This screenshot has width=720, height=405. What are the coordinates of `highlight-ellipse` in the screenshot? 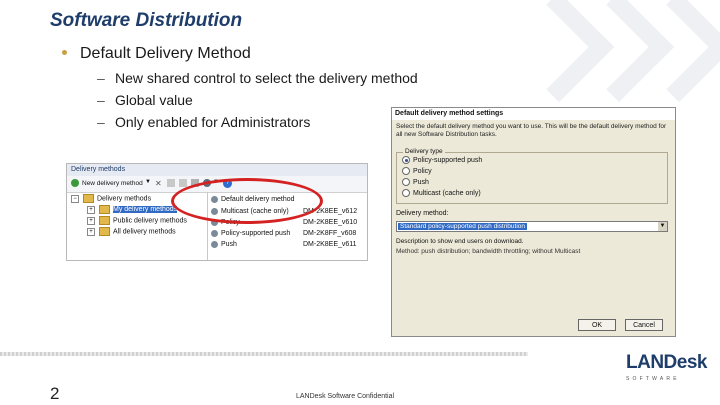 It's located at (247, 201).